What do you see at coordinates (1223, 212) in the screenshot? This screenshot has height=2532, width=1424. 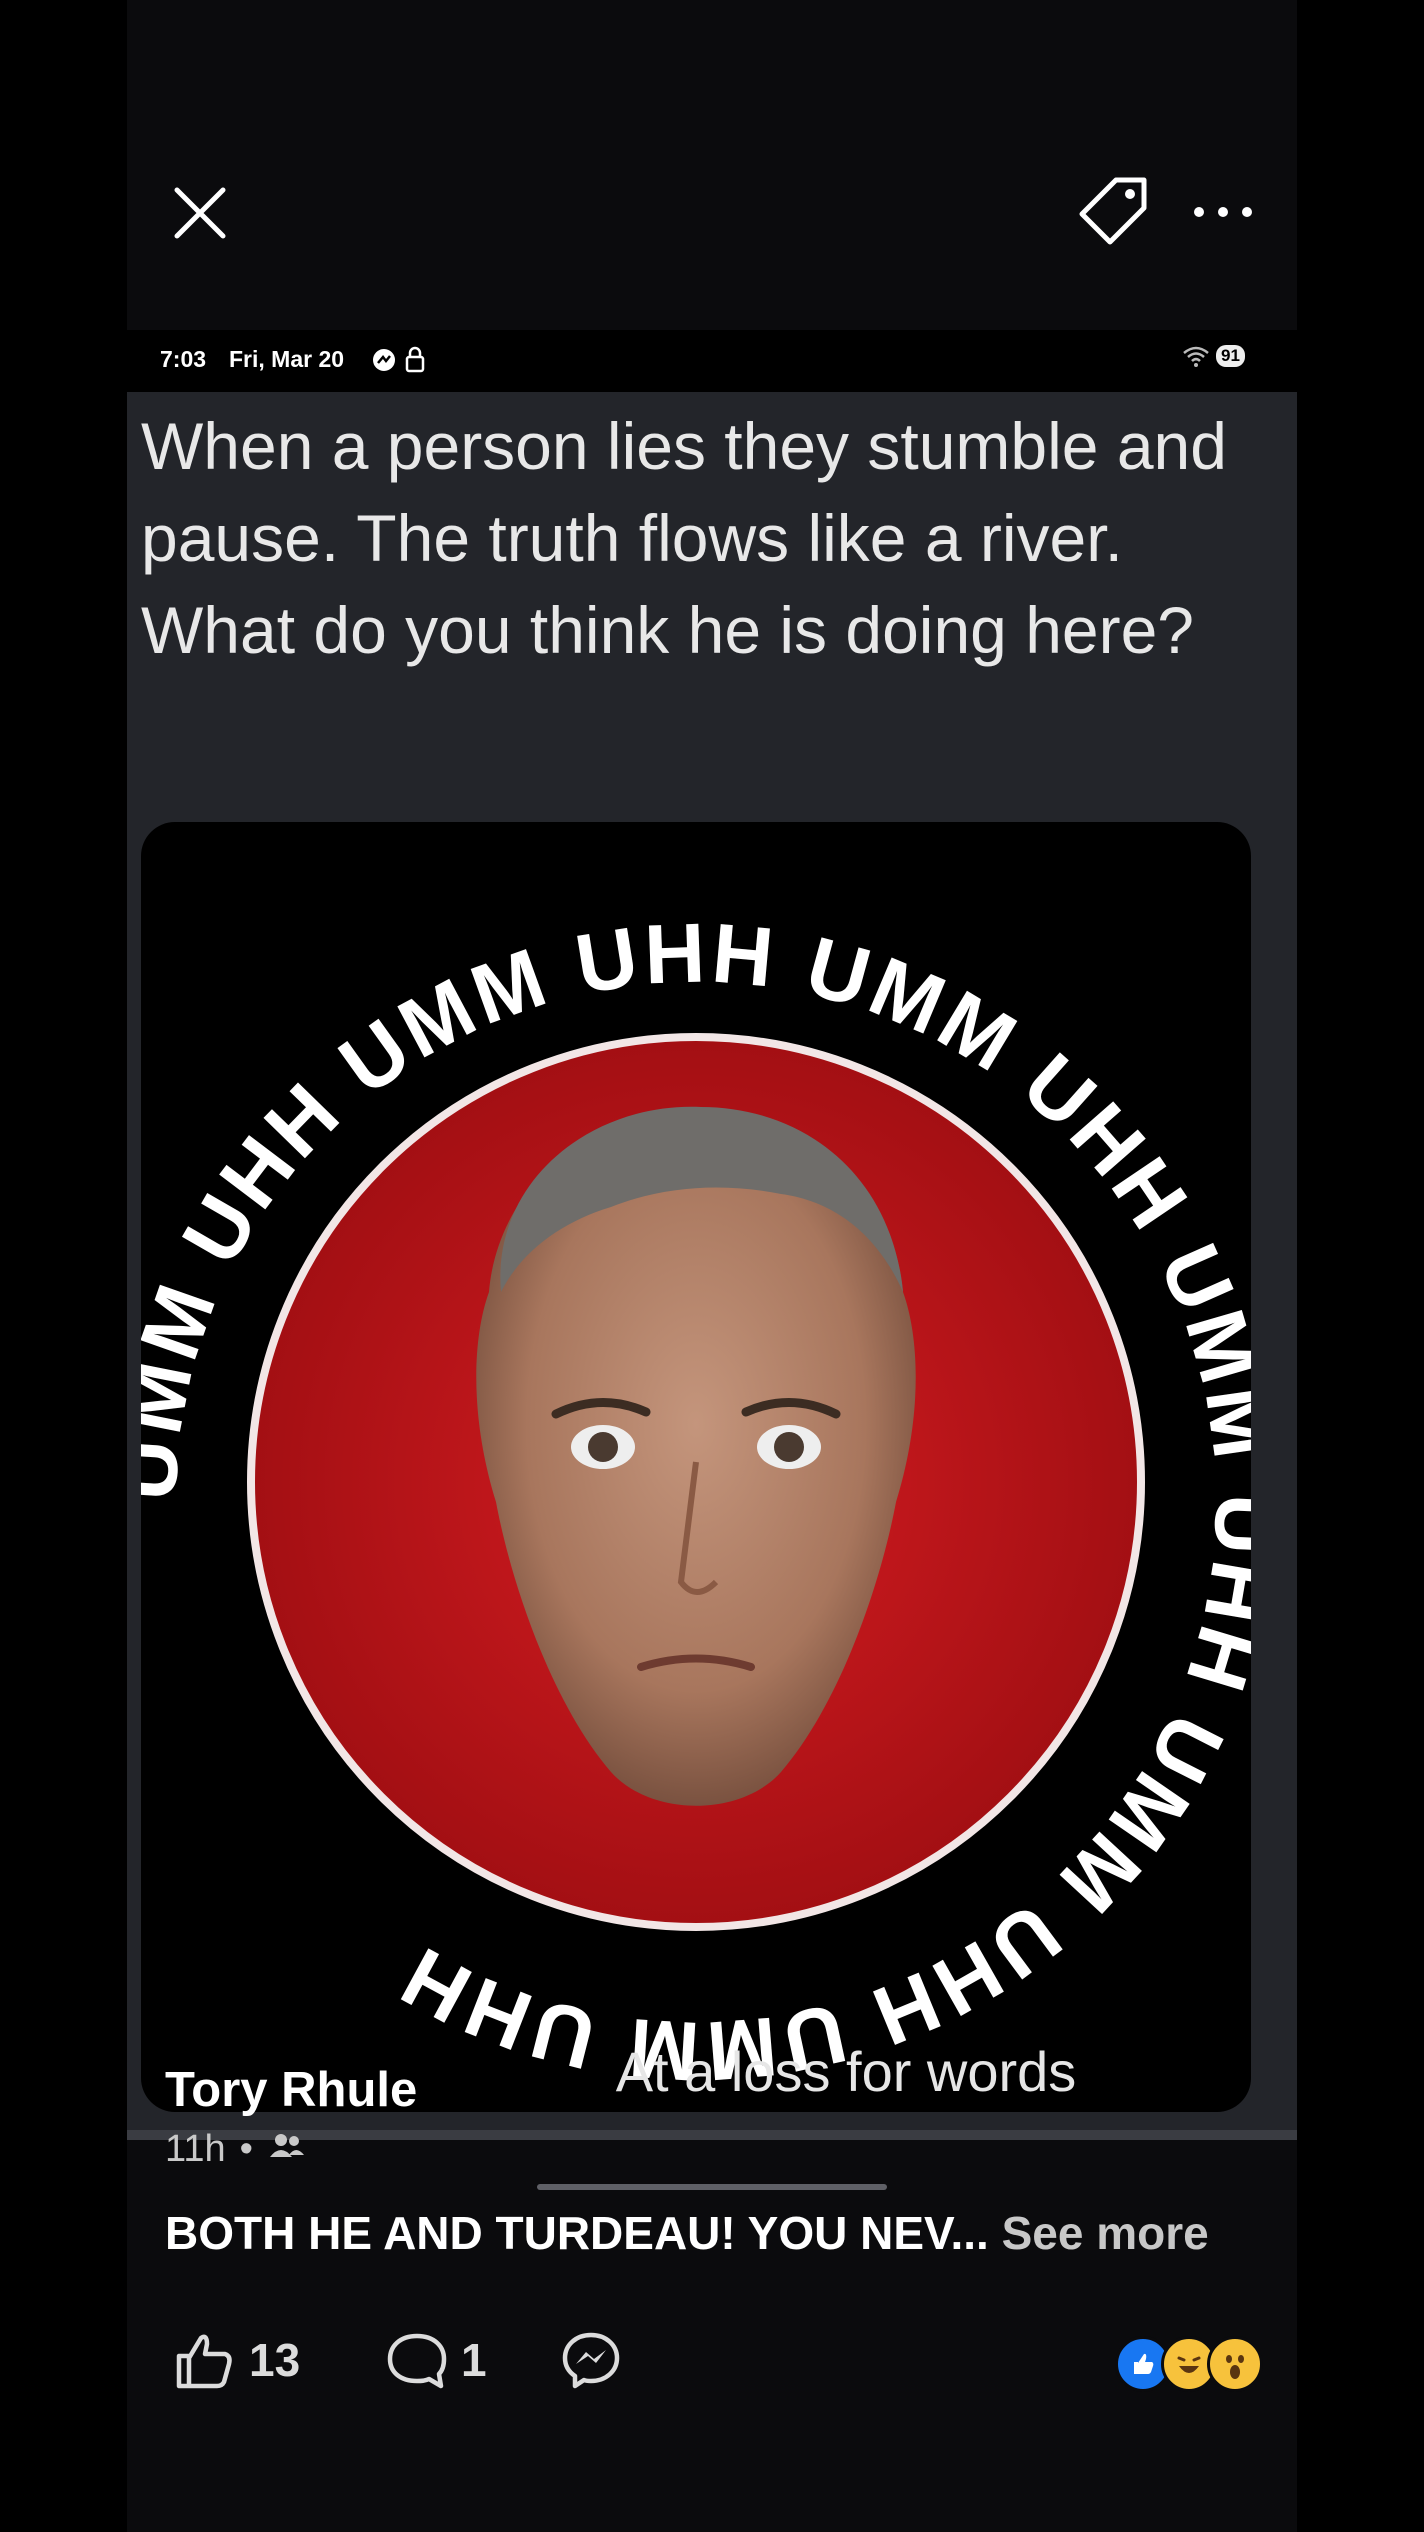 I see `more-options-icon` at bounding box center [1223, 212].